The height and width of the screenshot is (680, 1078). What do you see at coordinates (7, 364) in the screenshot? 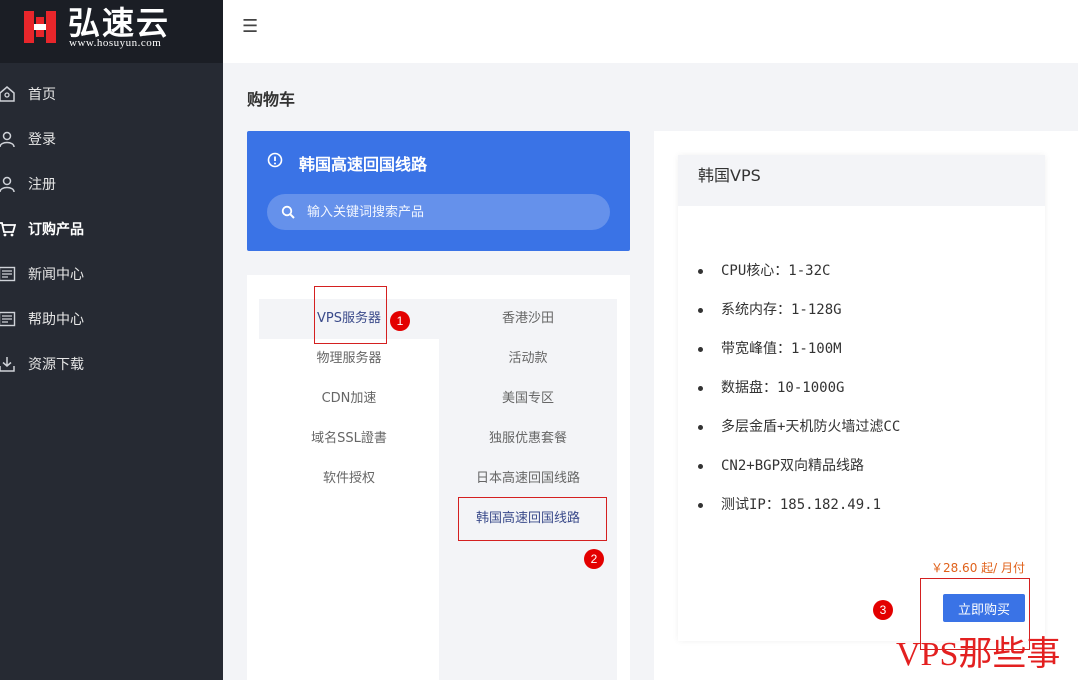
I see `download-icon` at bounding box center [7, 364].